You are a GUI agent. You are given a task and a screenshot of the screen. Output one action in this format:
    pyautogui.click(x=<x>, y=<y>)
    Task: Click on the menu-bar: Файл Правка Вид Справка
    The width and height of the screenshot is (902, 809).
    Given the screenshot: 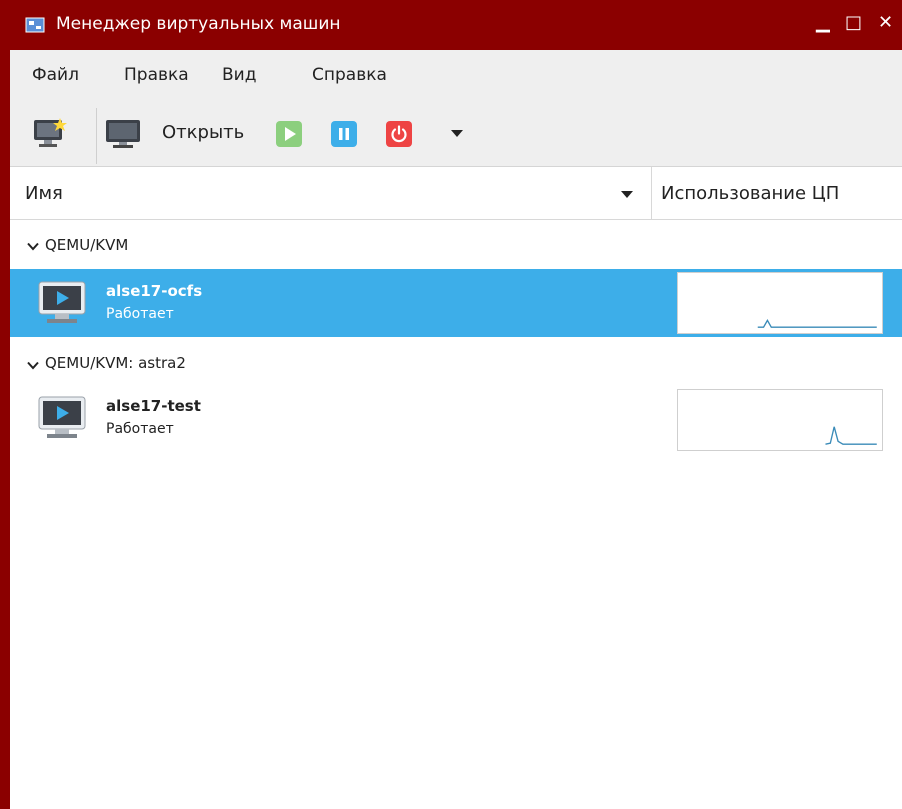 What is the action you would take?
    pyautogui.click(x=456, y=76)
    